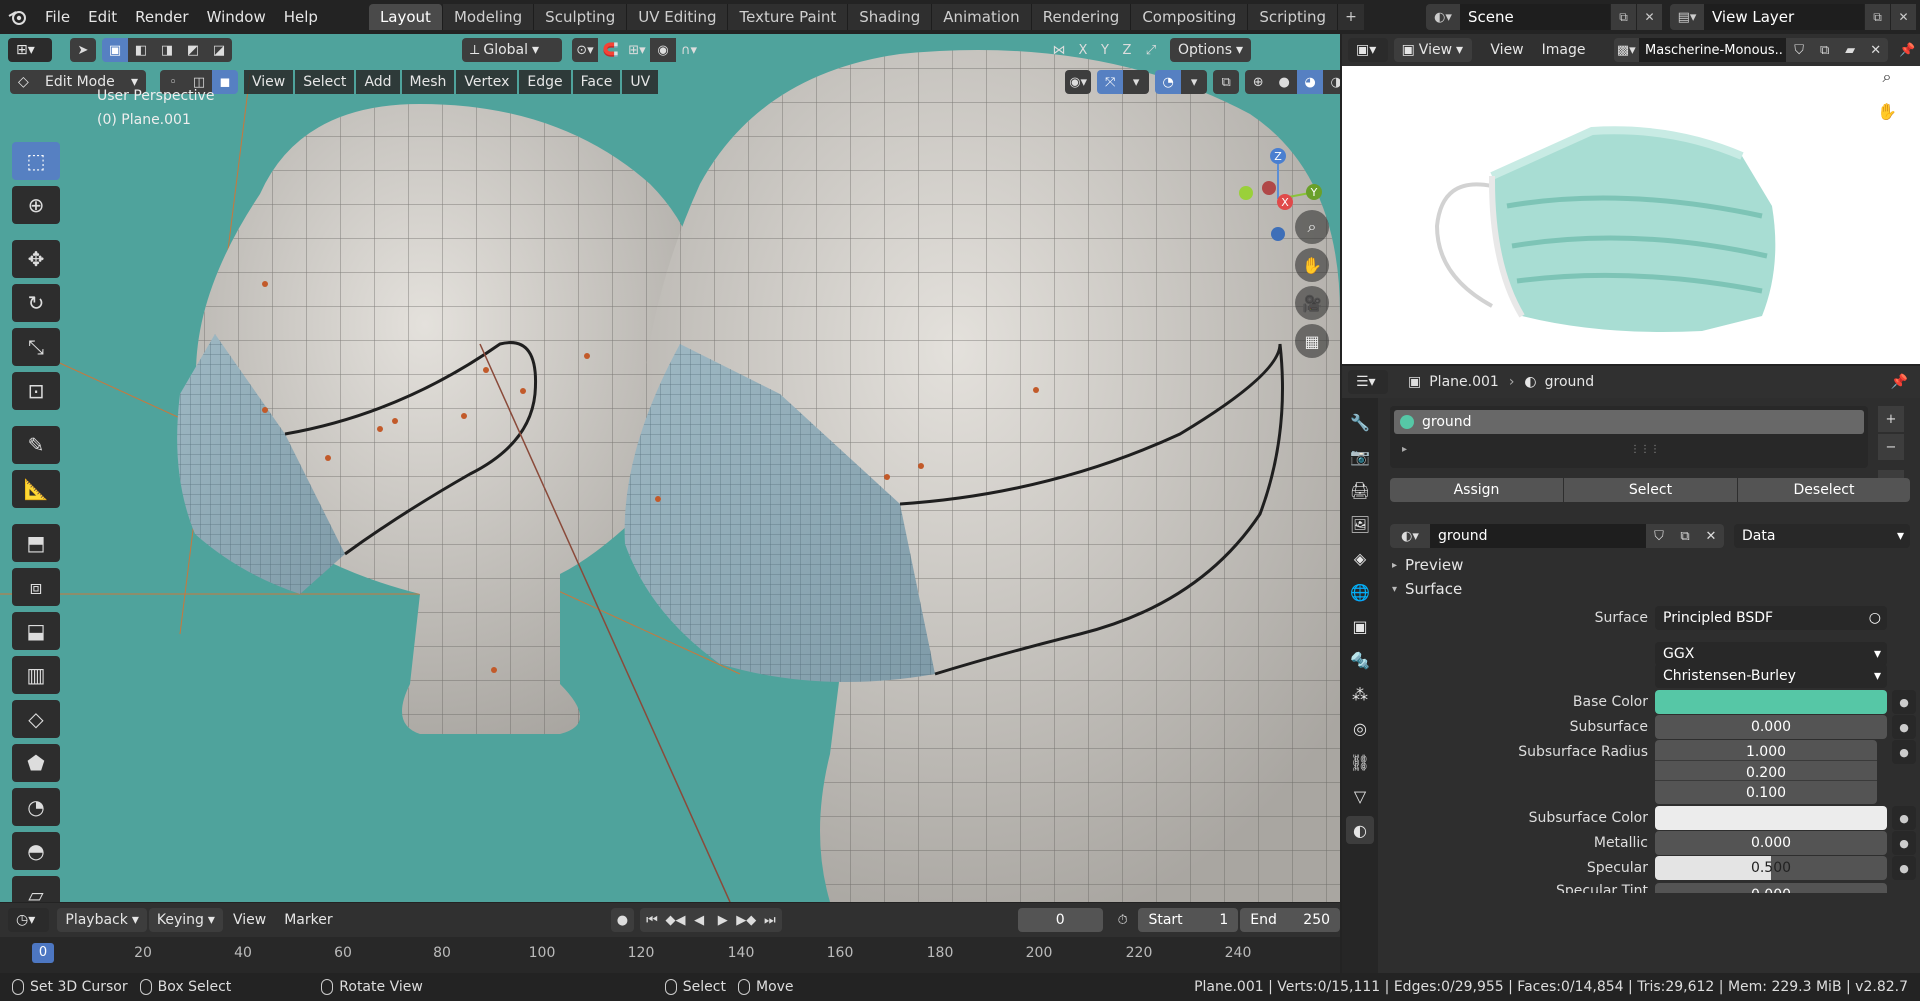 The width and height of the screenshot is (1920, 1001). What do you see at coordinates (1623, 17) in the screenshot?
I see `new-scene-icon: ⧉` at bounding box center [1623, 17].